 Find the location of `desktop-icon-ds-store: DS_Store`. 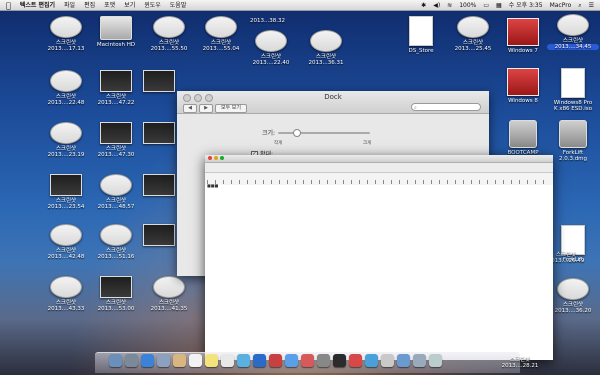

desktop-icon-ds-store: DS_Store is located at coordinates (421, 35).